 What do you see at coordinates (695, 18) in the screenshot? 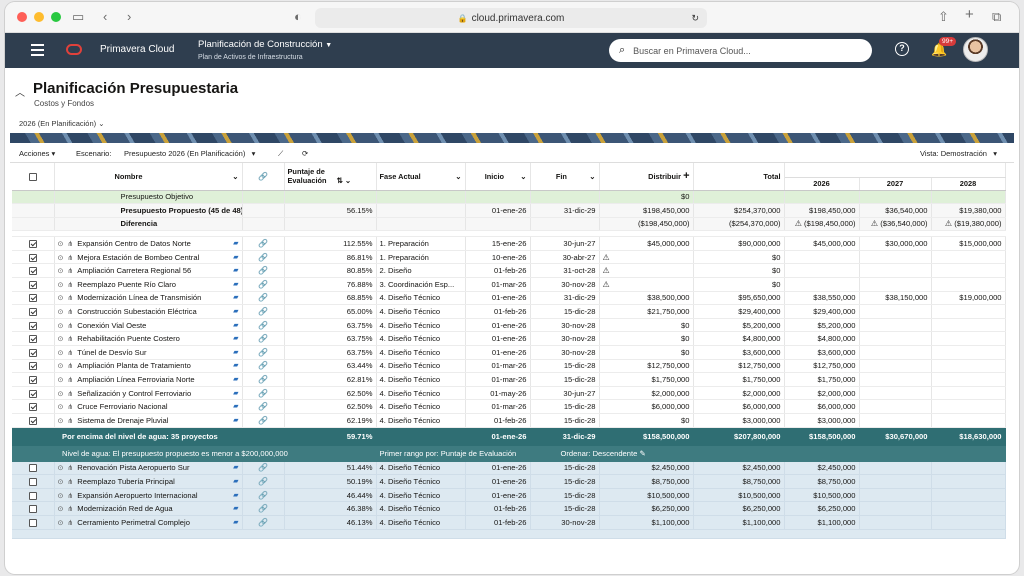
I see `reload-icon: ↻` at bounding box center [695, 18].